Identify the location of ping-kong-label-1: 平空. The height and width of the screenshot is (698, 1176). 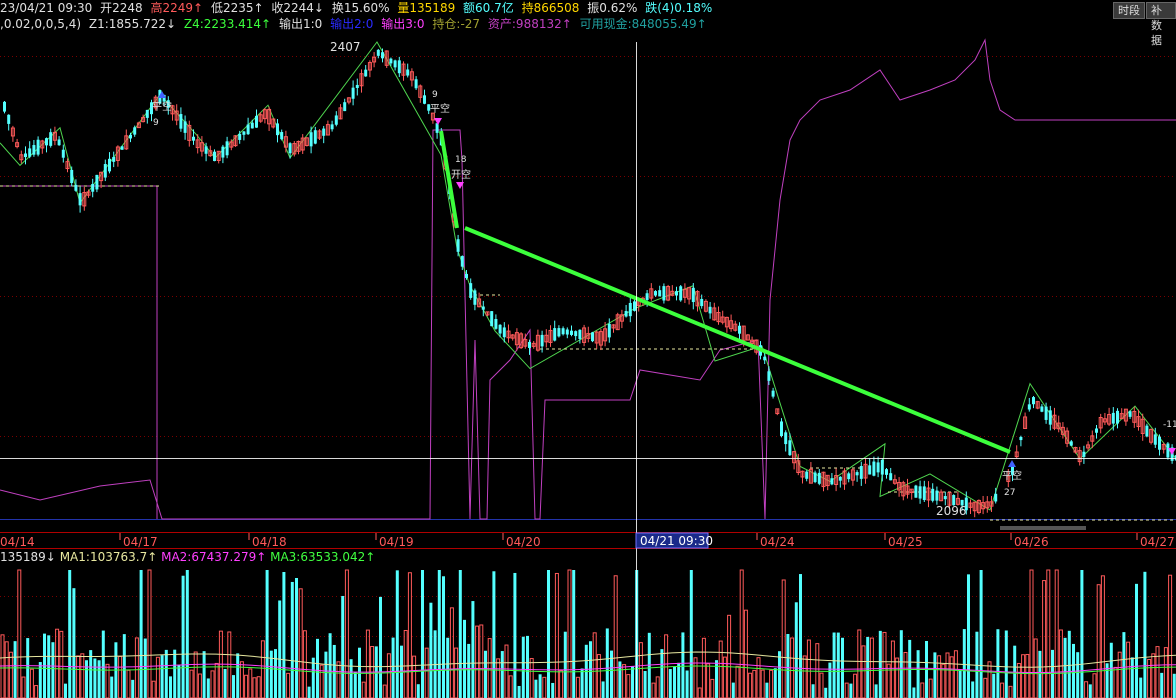
(162, 106).